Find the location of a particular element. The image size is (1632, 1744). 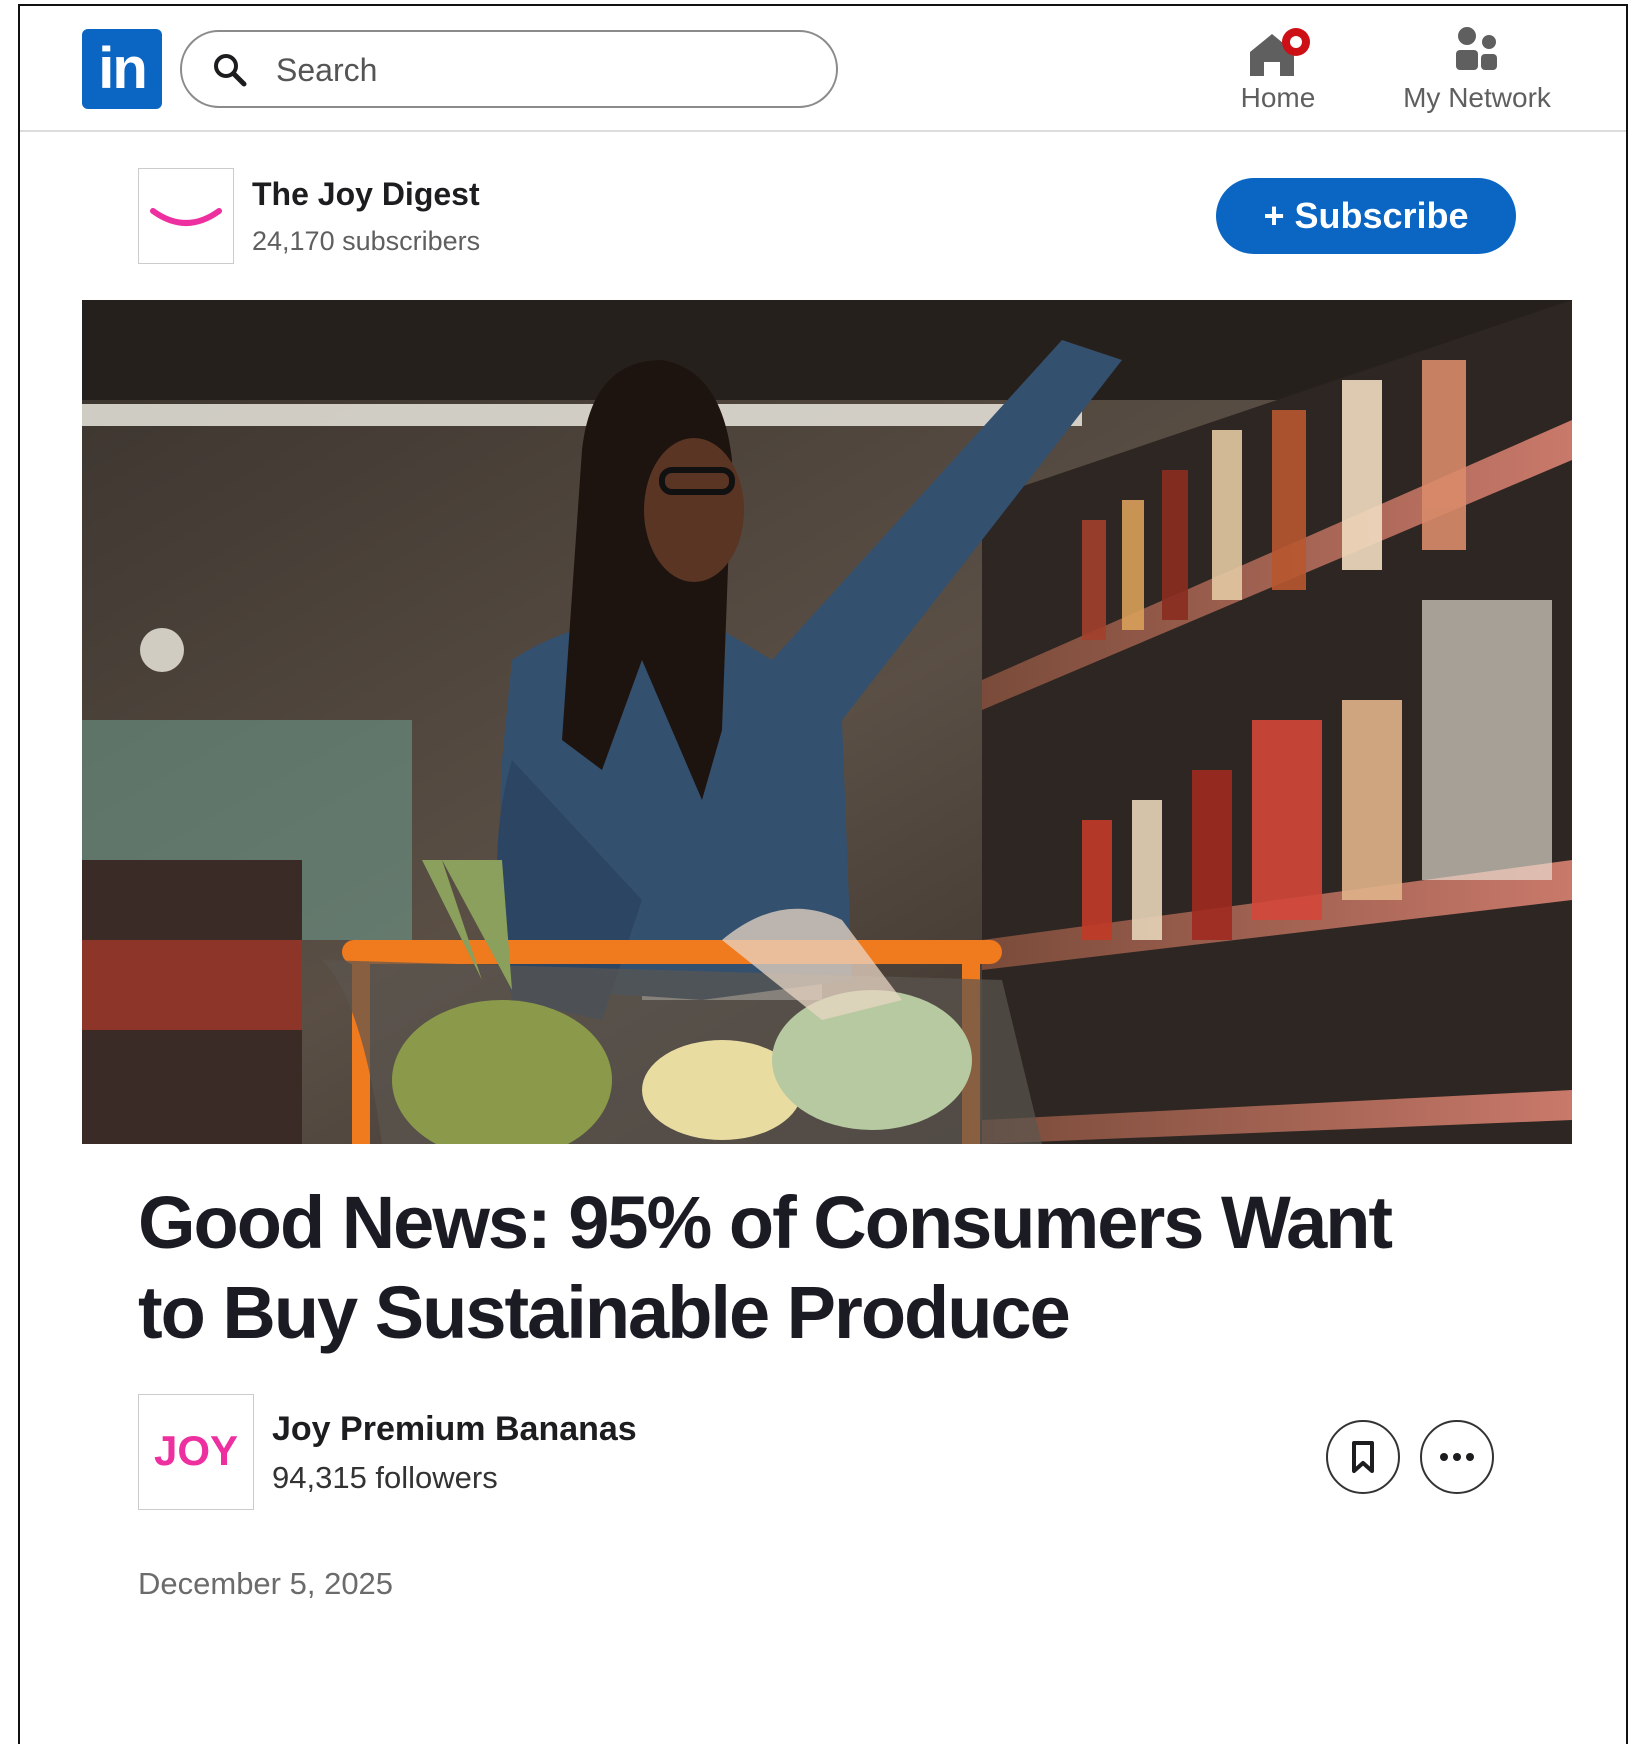

bookmark-icon is located at coordinates (1363, 1457).